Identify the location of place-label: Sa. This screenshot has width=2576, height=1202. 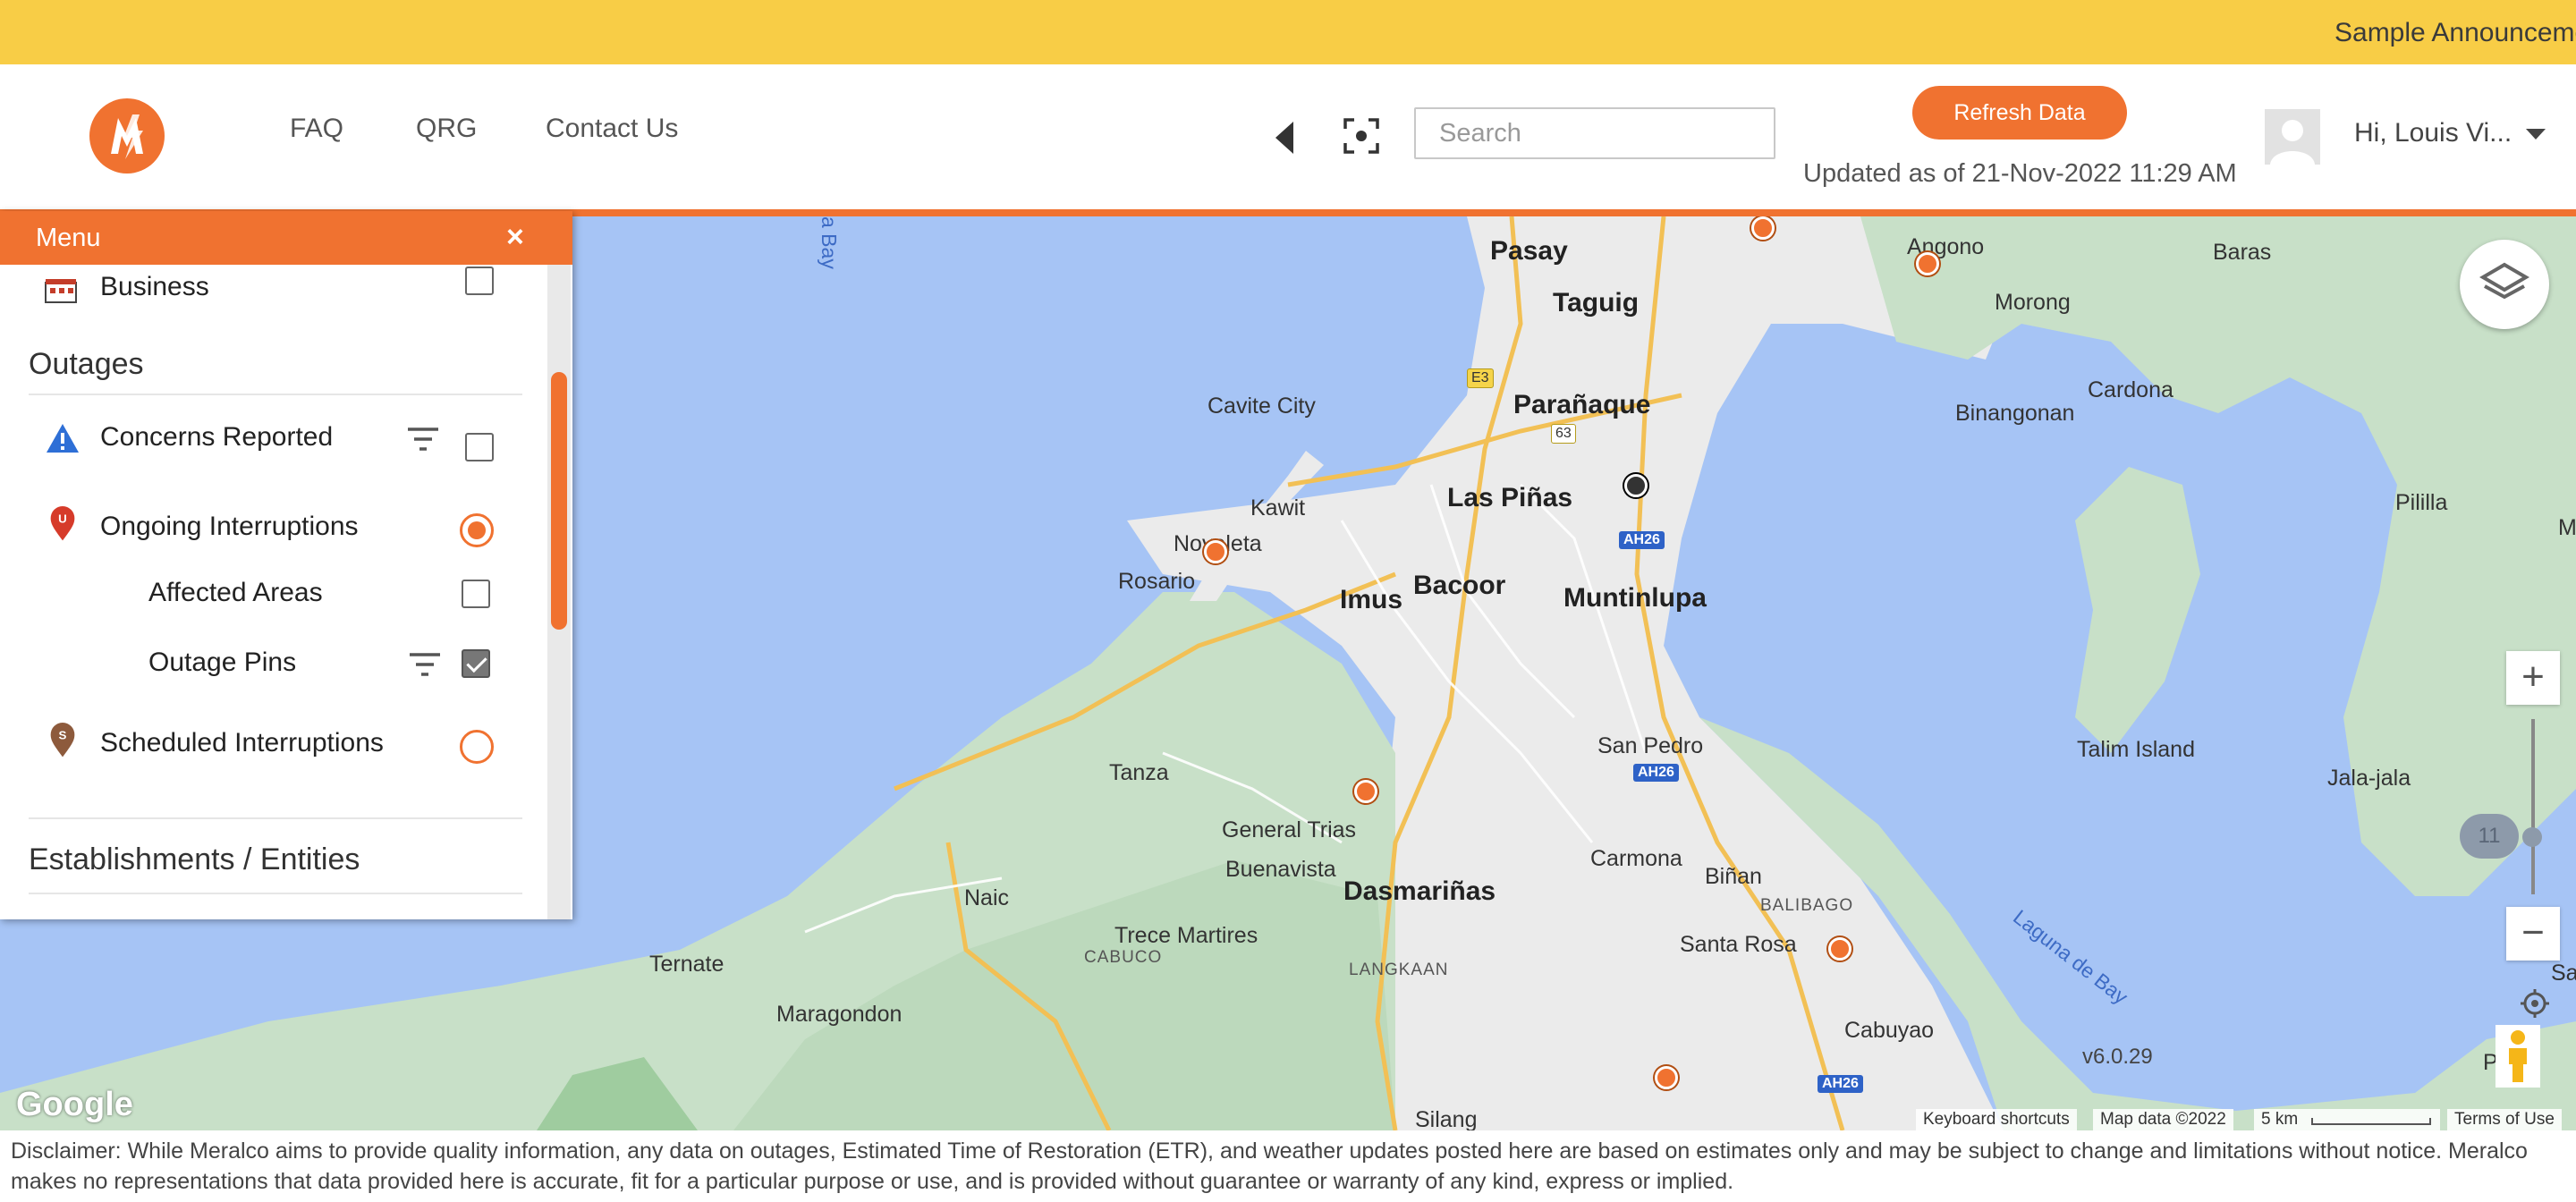
(2563, 973).